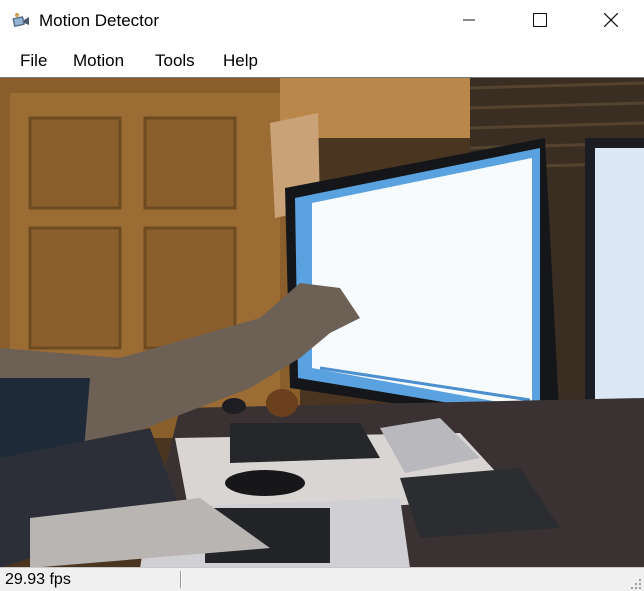 The height and width of the screenshot is (591, 644). I want to click on status-divider-highlight, so click(181, 579).